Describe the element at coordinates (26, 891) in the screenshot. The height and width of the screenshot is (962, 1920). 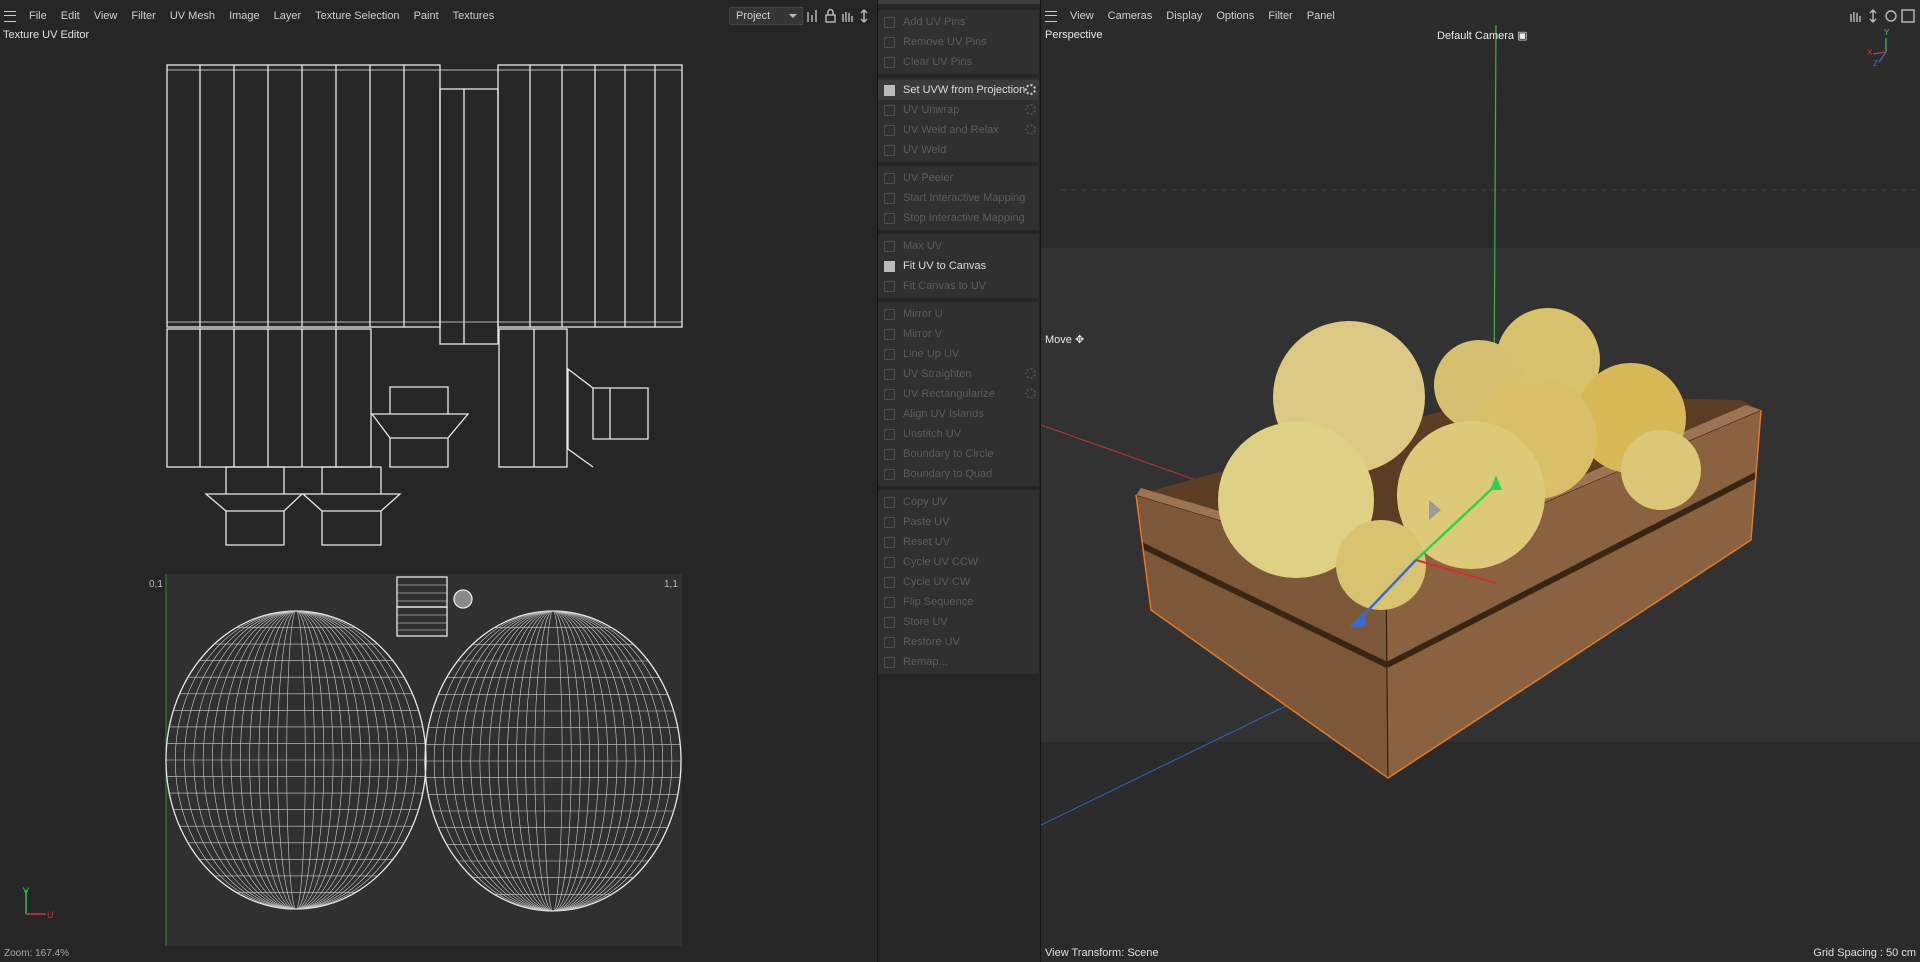
I see `v-axis-label: V` at that location.